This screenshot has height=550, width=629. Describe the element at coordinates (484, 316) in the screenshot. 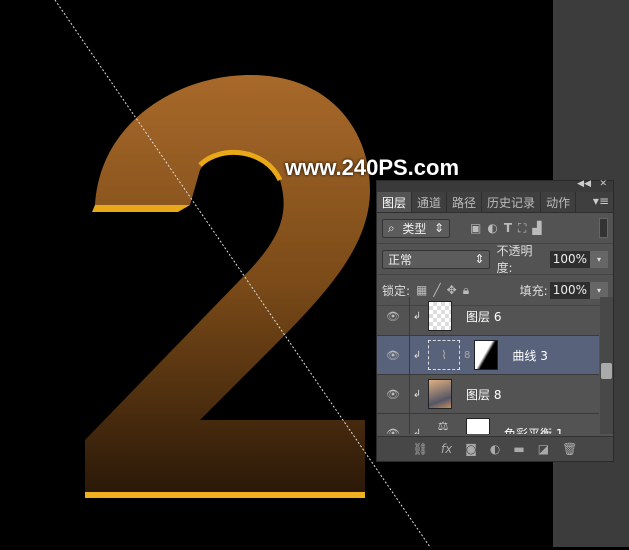

I see `layer-name: 图层 6` at that location.